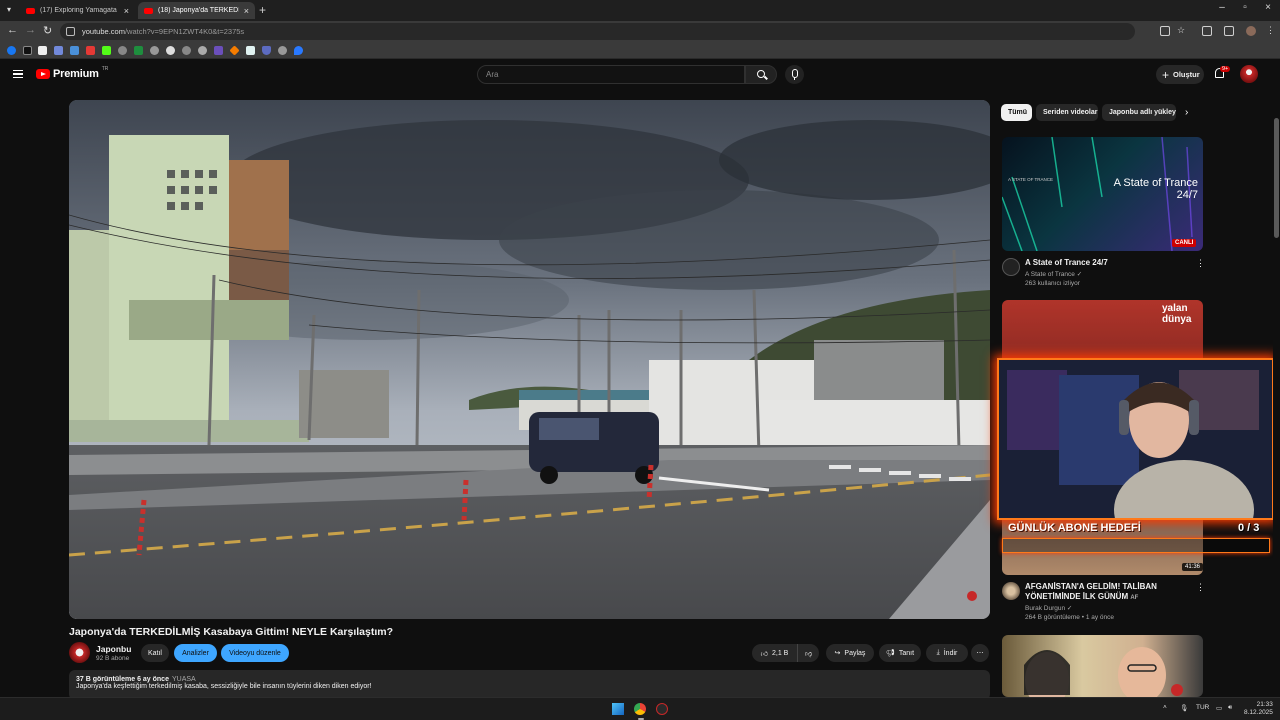  Describe the element at coordinates (950, 653) in the screenshot. I see `download-label: İndir` at that location.